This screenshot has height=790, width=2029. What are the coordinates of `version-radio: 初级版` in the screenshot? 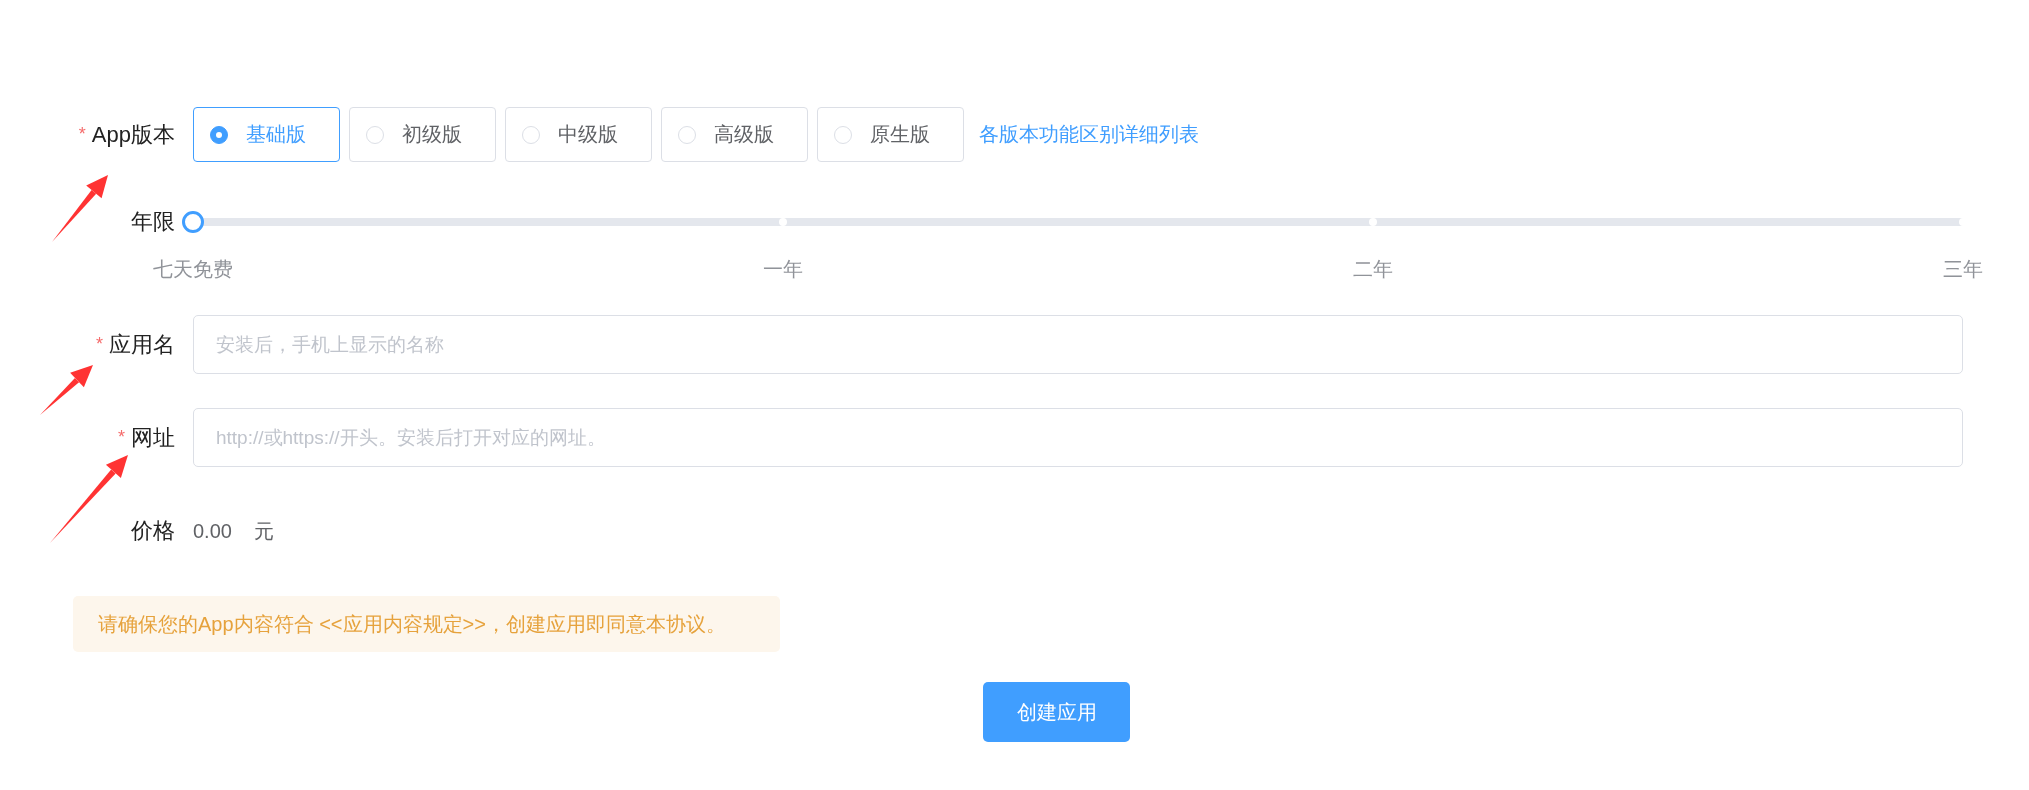 It's located at (422, 134).